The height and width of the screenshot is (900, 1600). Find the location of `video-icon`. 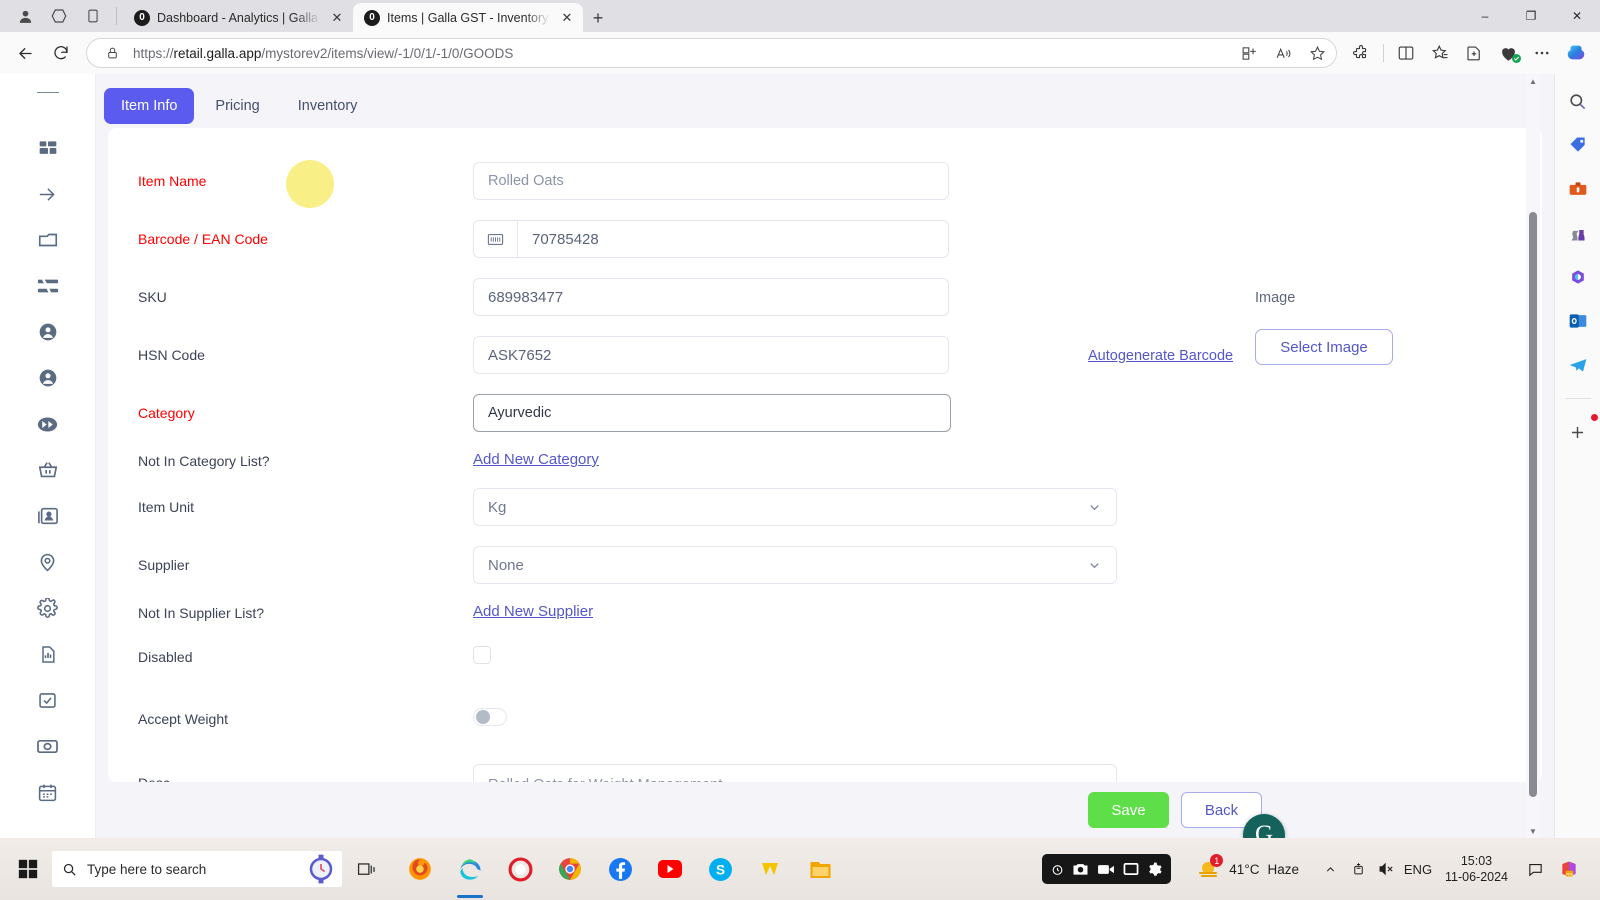

video-icon is located at coordinates (1106, 869).